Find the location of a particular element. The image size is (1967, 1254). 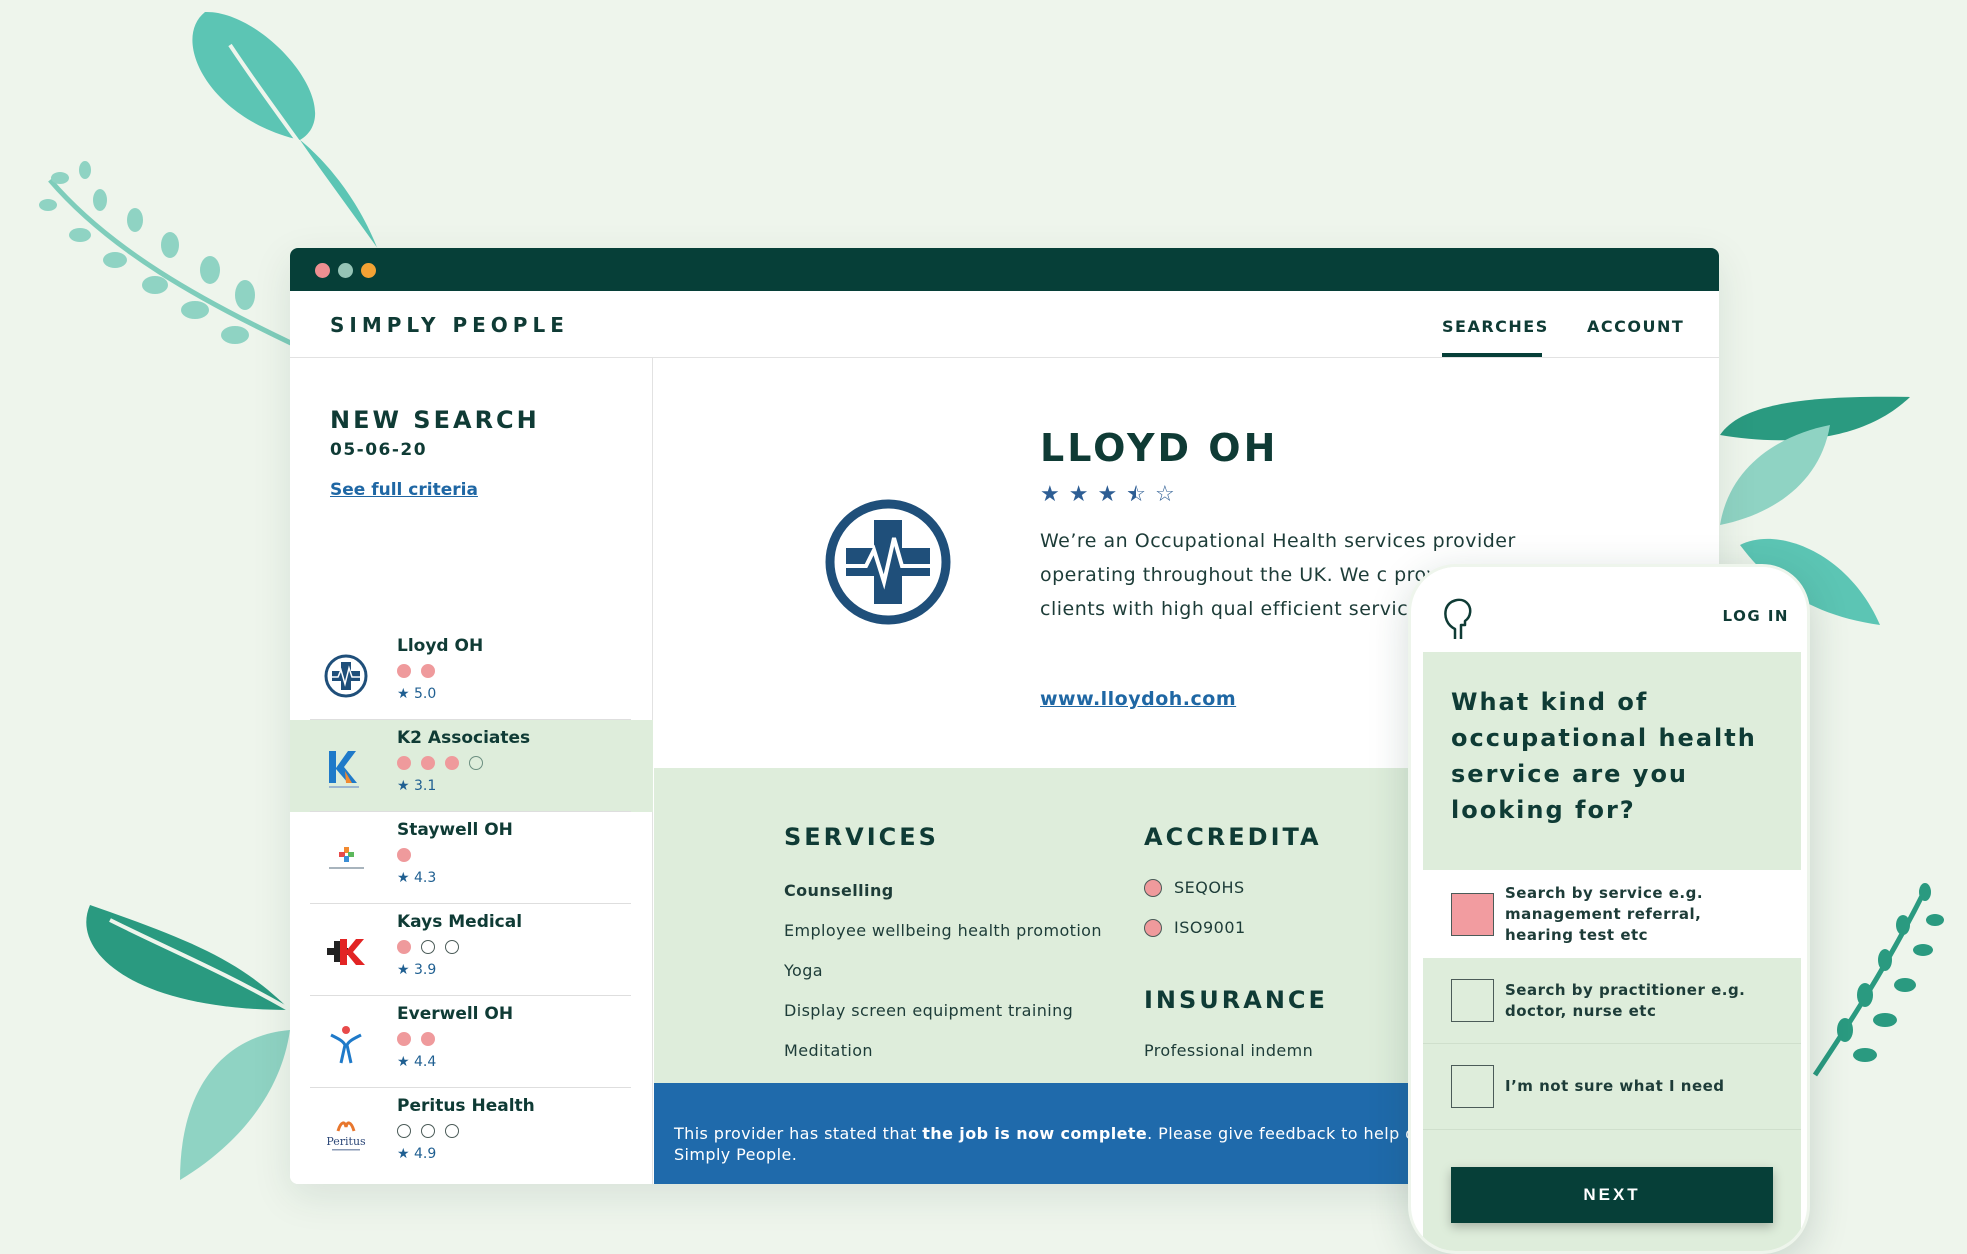

search-title: NEW SEARCH is located at coordinates (435, 420).